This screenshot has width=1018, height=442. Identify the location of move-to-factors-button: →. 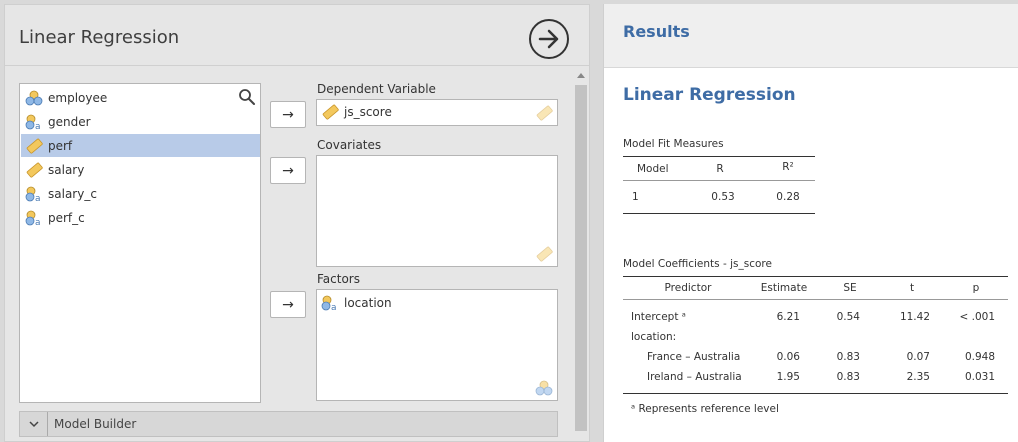
(288, 304).